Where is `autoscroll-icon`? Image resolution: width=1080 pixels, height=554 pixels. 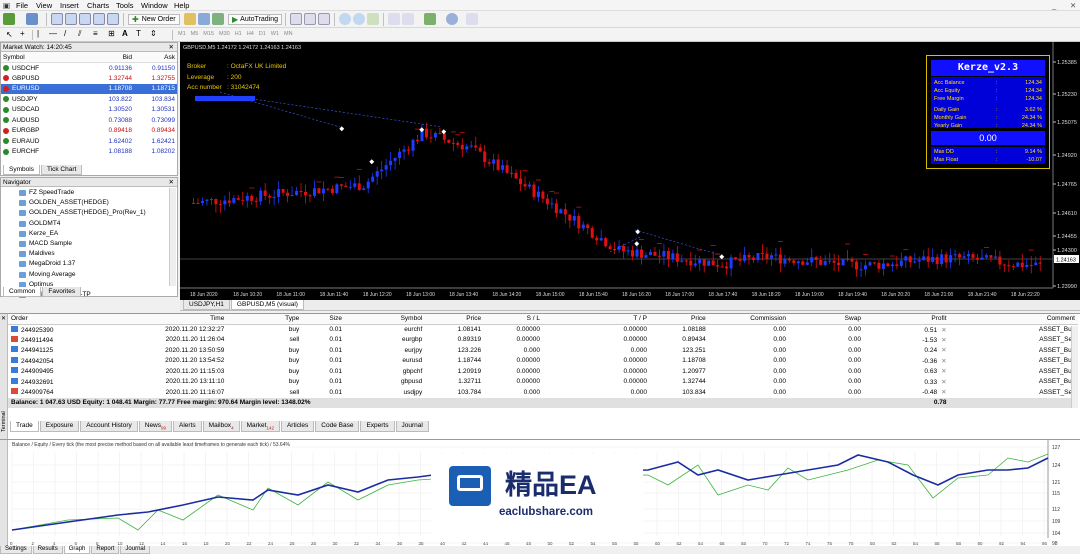 autoscroll-icon is located at coordinates (394, 19).